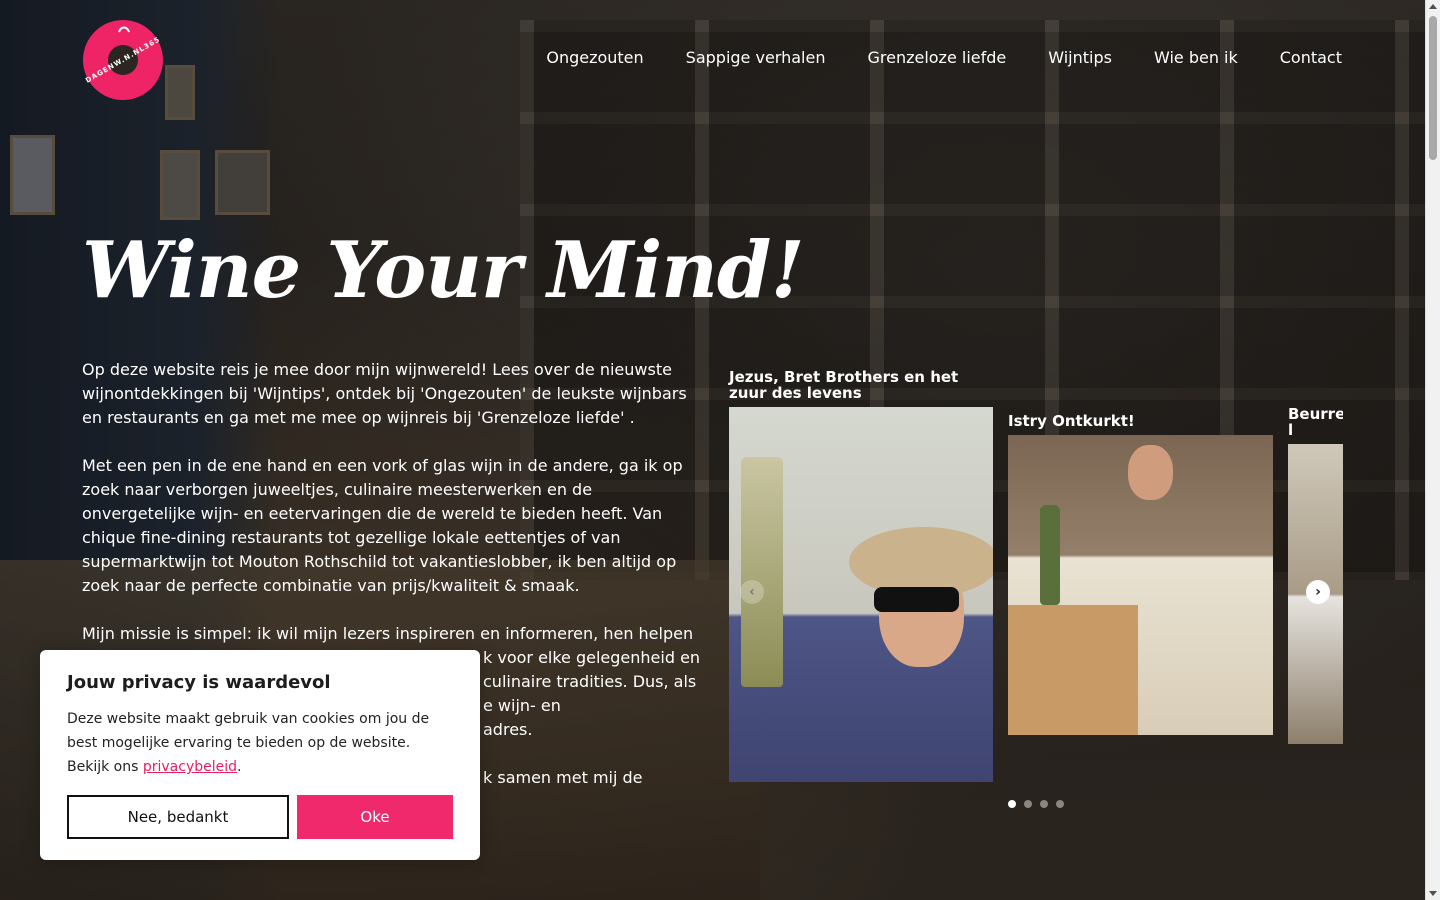 The image size is (1440, 900). I want to click on intro-paragraph-fragment: e wijn- en, so click(522, 705).